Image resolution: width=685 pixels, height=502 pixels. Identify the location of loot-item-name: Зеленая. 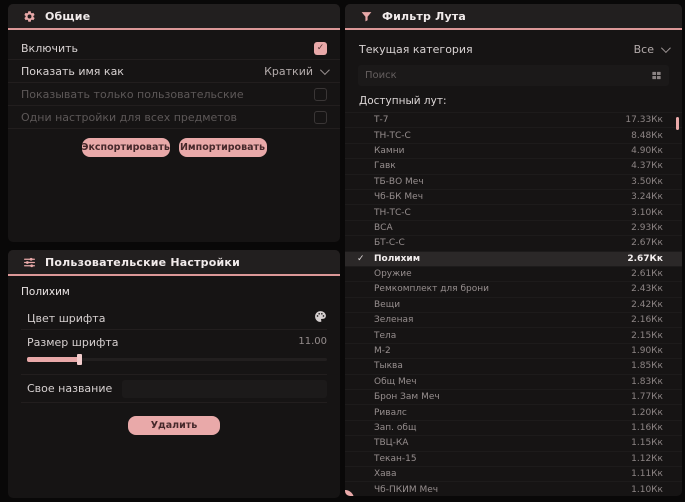
(394, 320).